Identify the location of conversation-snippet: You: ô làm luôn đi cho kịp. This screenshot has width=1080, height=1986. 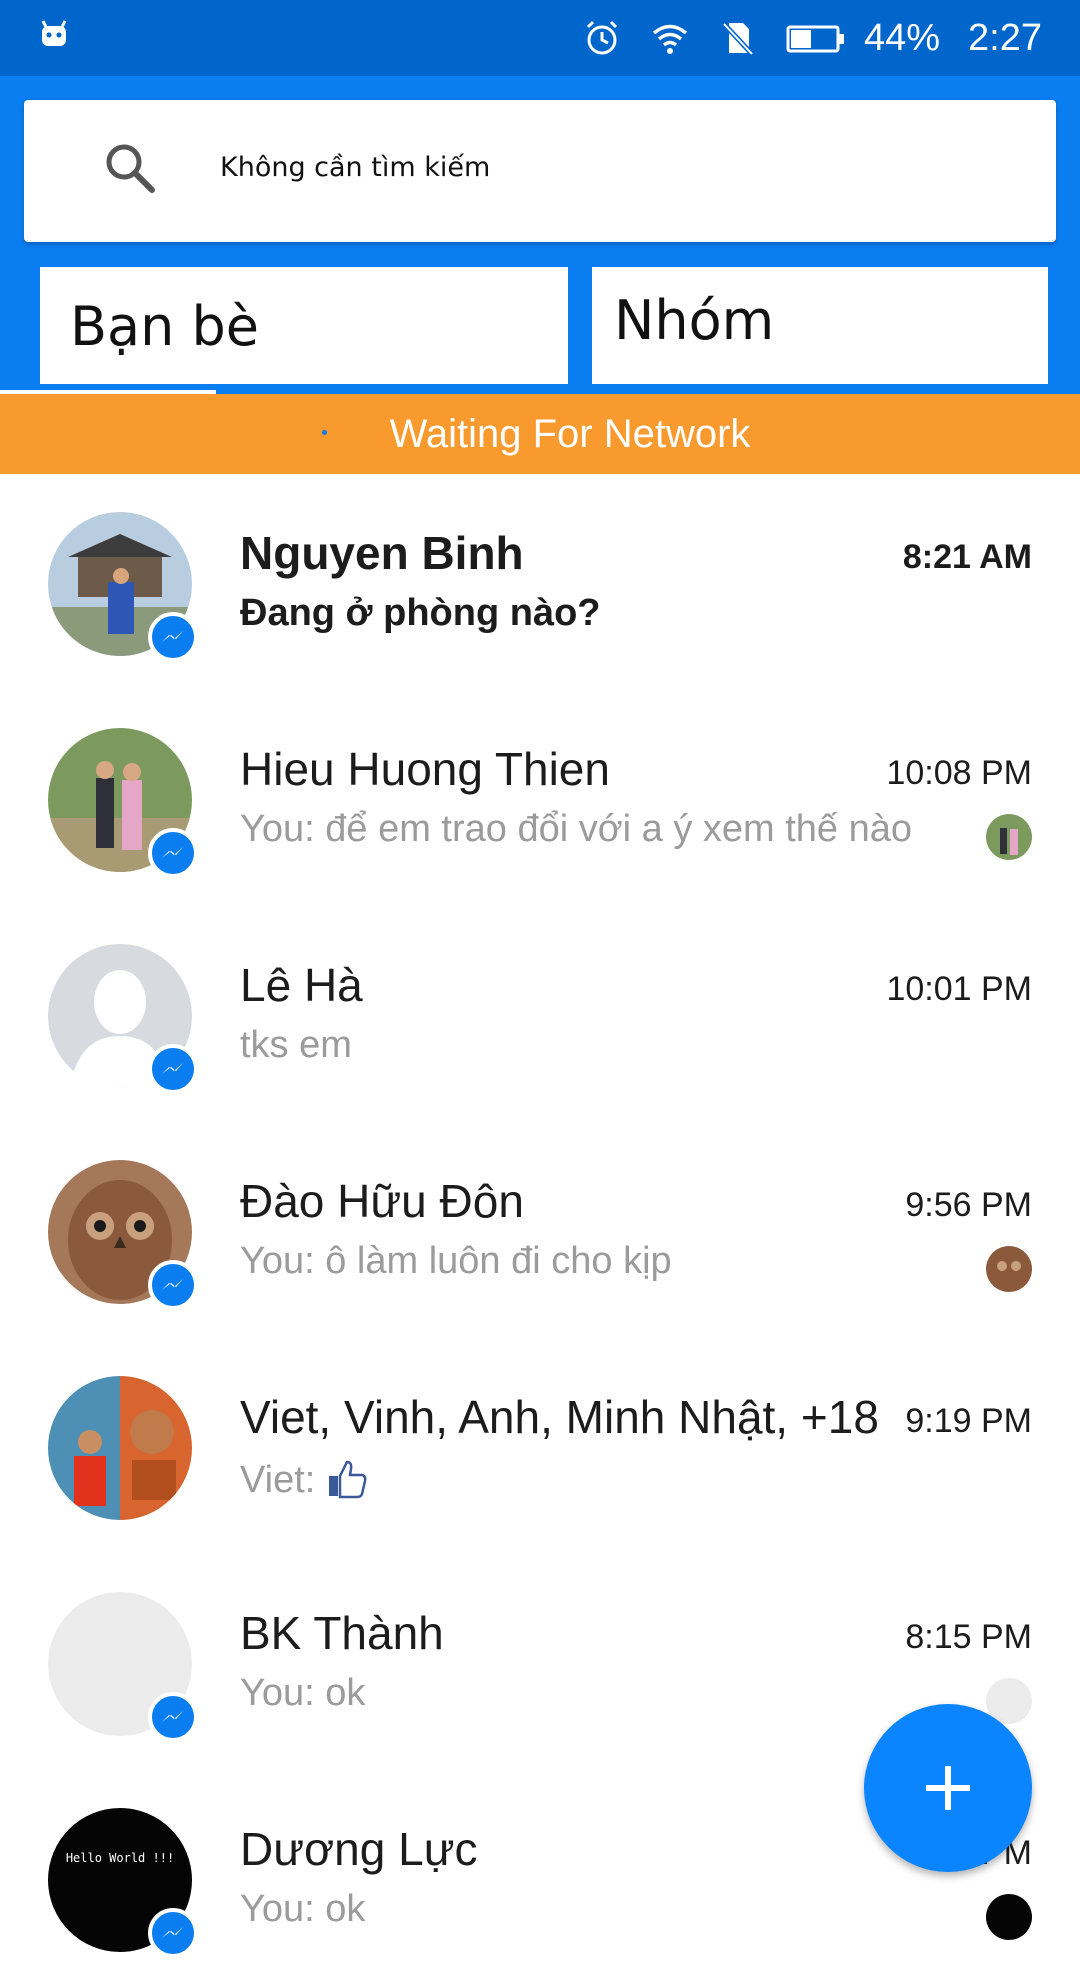
(456, 1261).